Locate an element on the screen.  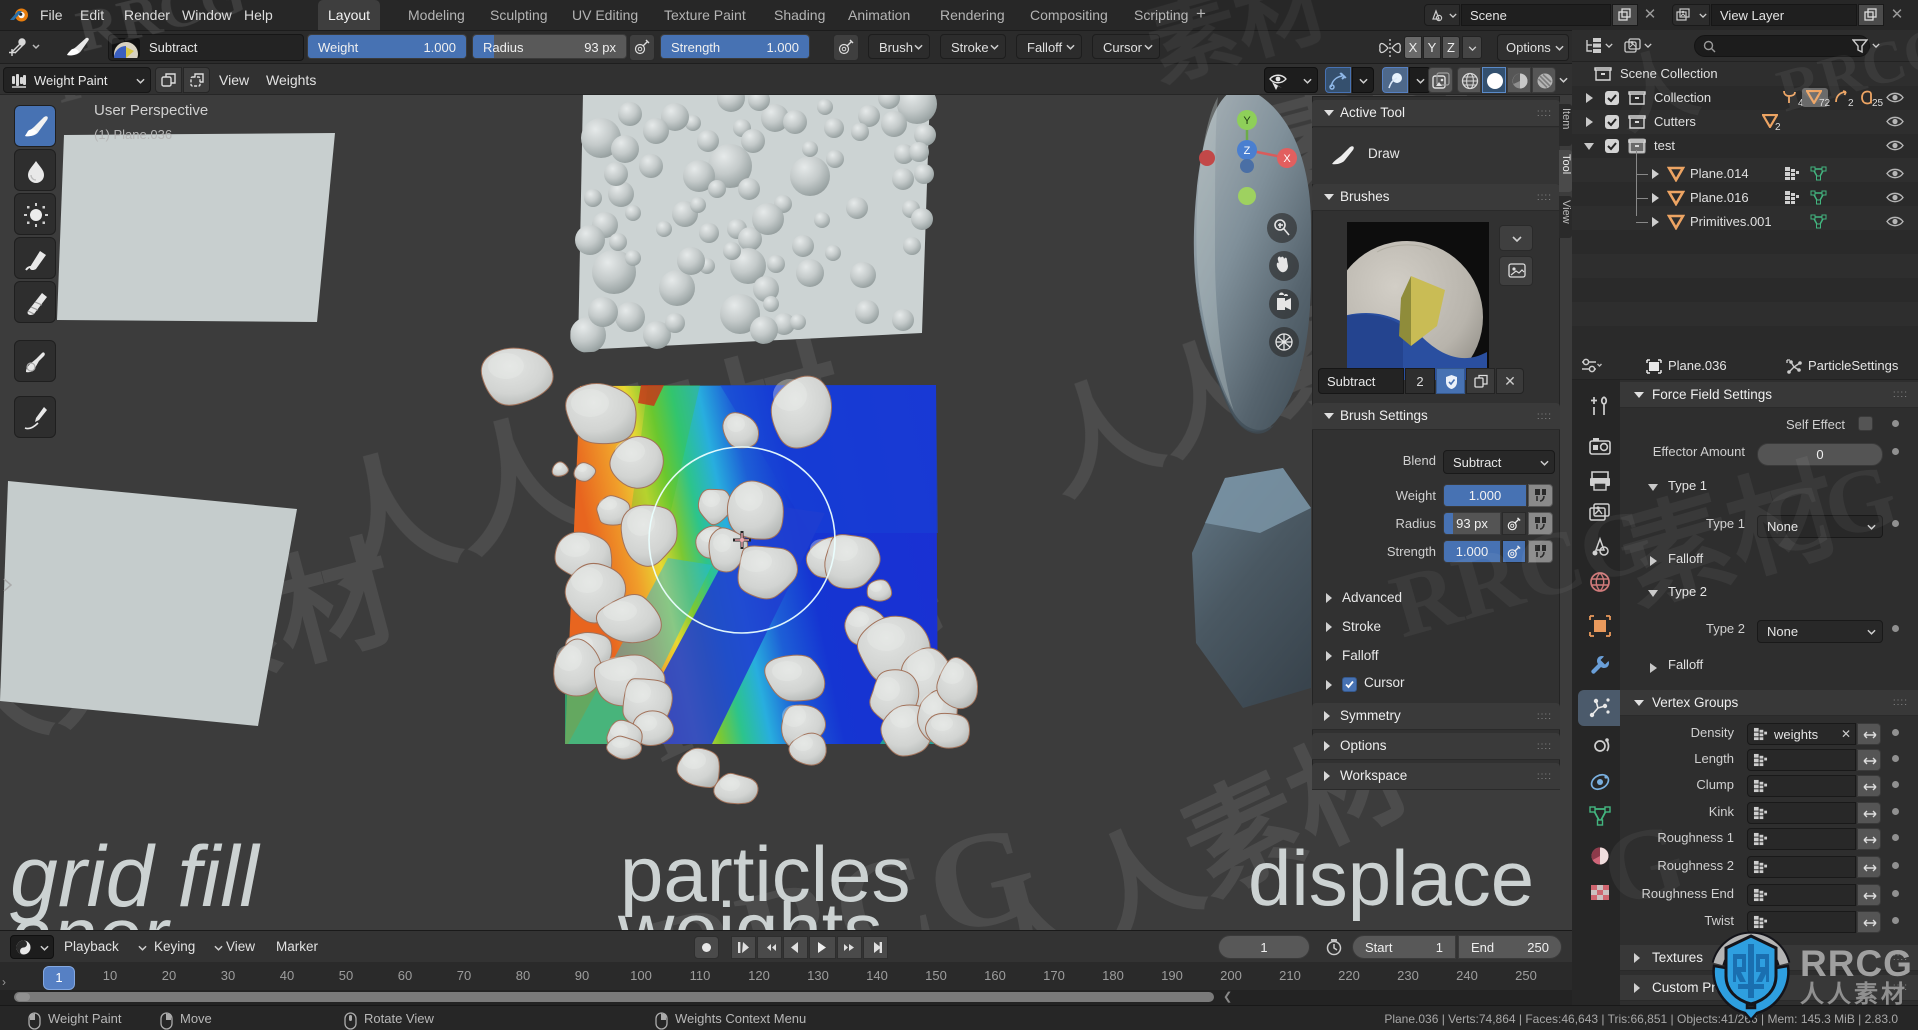
svg-text: 人人素材 is located at coordinates (1854, 994).